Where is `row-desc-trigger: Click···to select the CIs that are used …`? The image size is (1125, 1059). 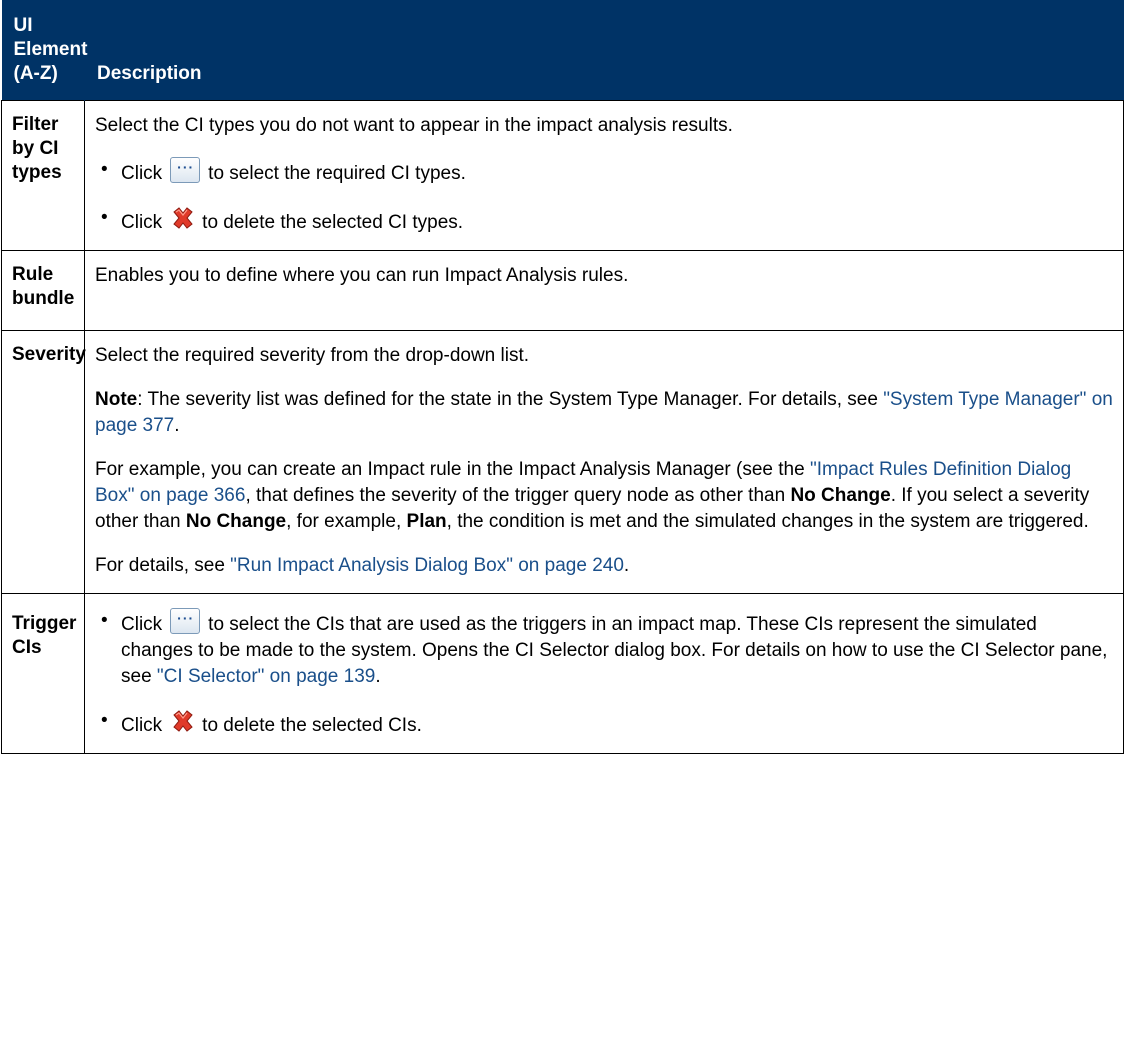 row-desc-trigger: Click···to select the CIs that are used … is located at coordinates (604, 673).